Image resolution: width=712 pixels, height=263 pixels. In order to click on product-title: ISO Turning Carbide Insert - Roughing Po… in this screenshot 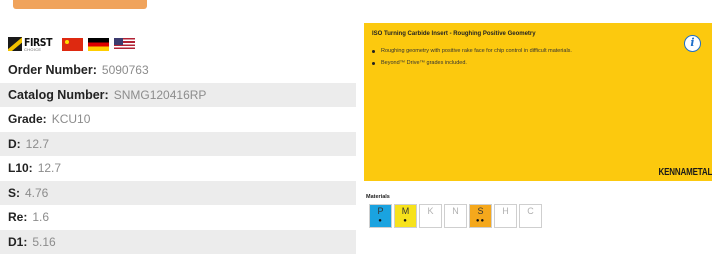, I will do `click(454, 34)`.